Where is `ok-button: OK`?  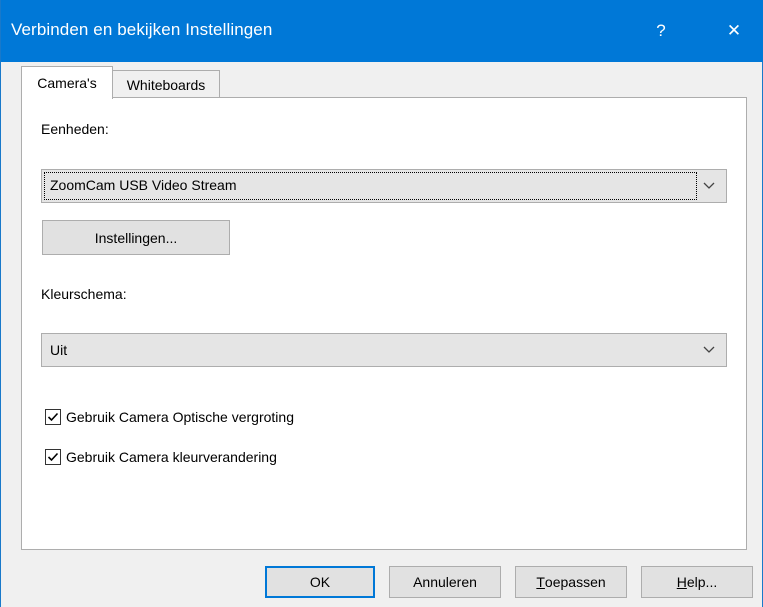
ok-button: OK is located at coordinates (320, 582).